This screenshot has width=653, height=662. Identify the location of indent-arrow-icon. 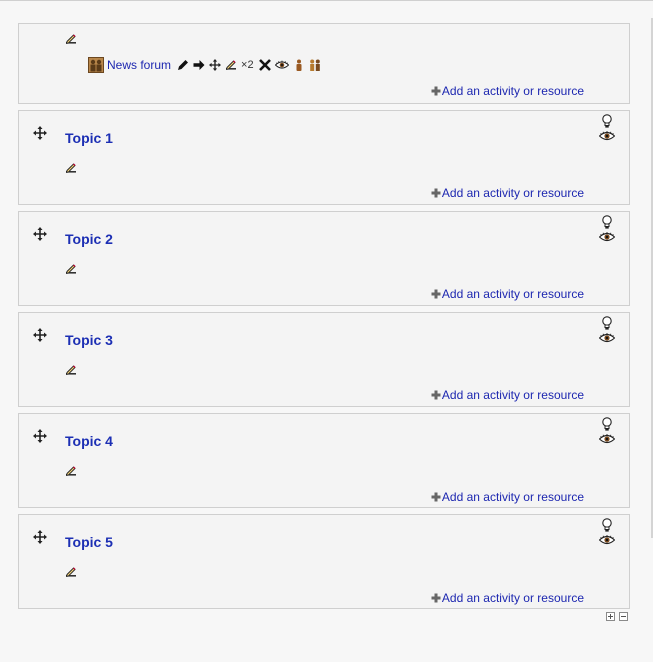
(199, 65).